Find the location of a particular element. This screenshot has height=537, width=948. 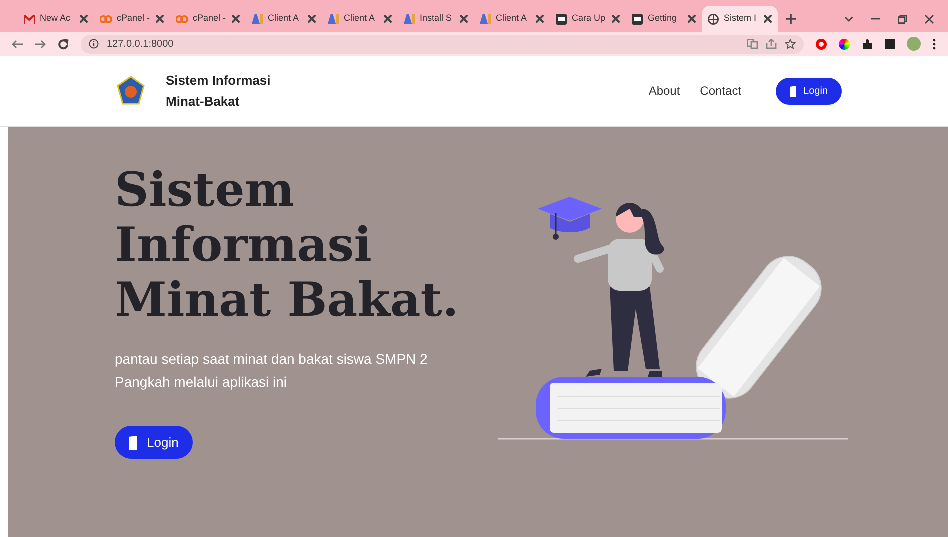

nav-link: Contact is located at coordinates (721, 91).